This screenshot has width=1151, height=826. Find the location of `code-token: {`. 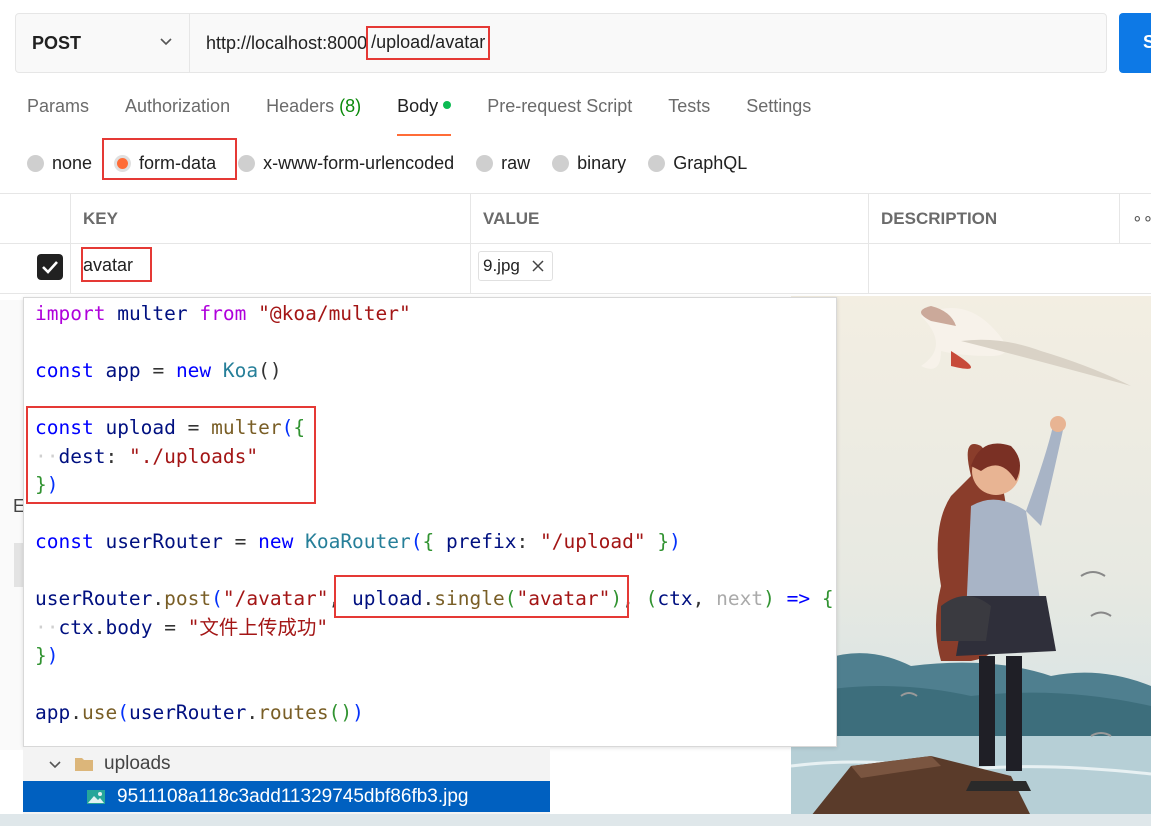

code-token: { is located at coordinates (428, 541).